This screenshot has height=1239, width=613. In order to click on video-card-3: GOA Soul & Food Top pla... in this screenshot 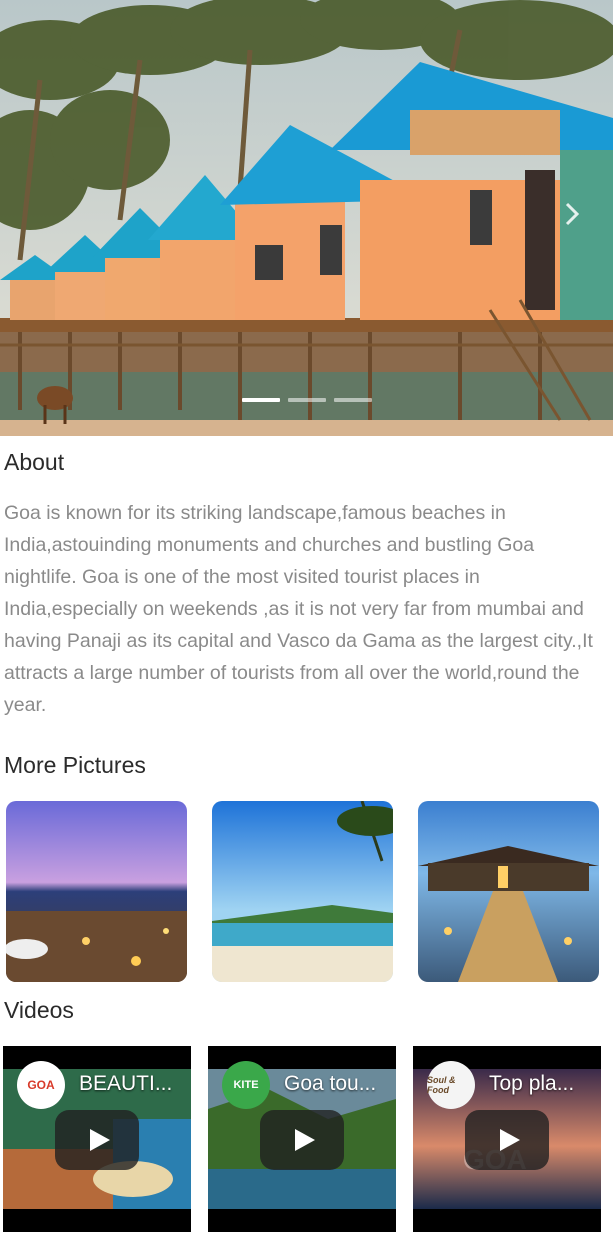, I will do `click(507, 1139)`.